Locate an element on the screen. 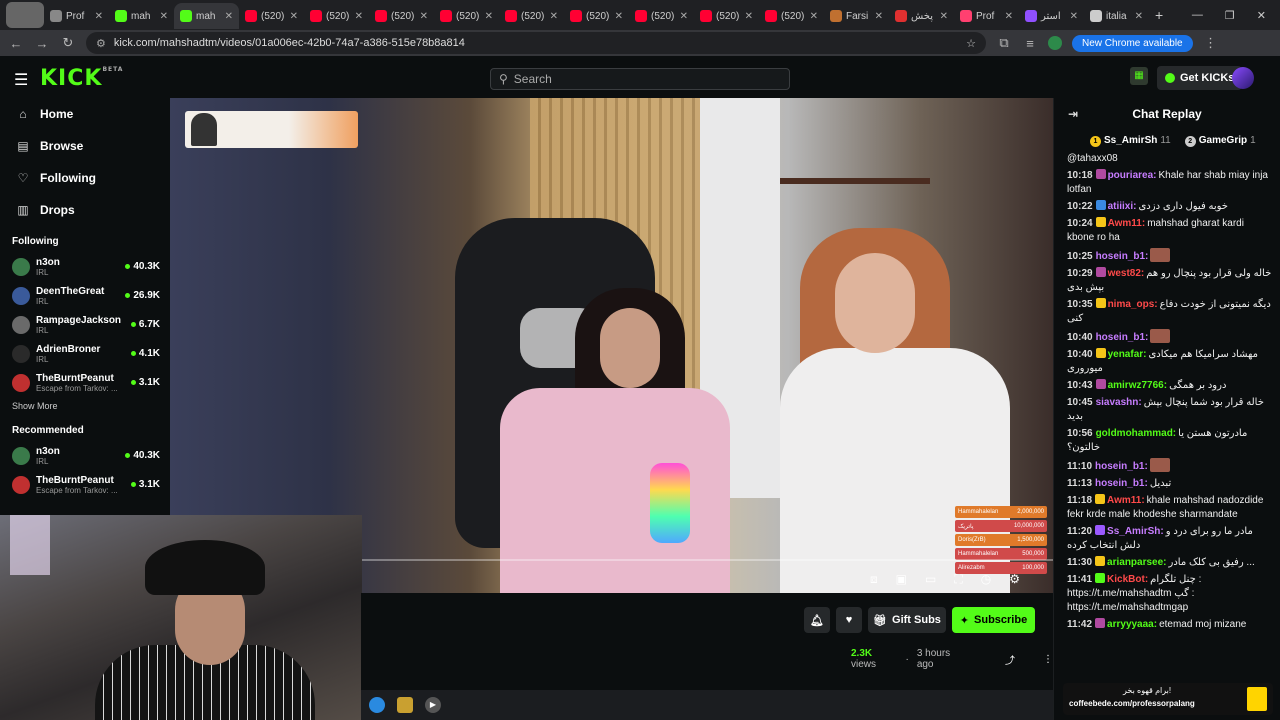 The height and width of the screenshot is (720, 1280). media-icon: ≡ is located at coordinates (1030, 43).